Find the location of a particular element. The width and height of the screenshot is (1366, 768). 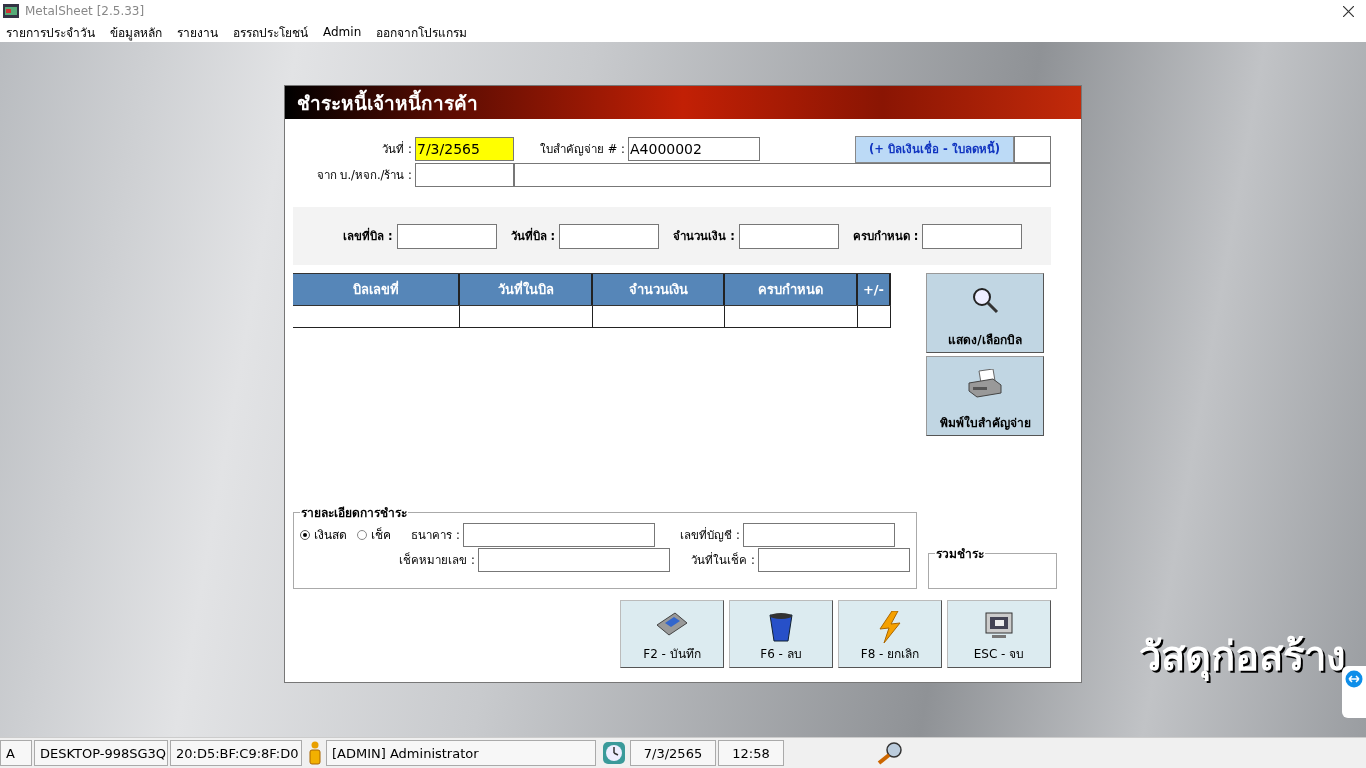

payment-details-legend: รายละเอียดการชำระ is located at coordinates (354, 512).